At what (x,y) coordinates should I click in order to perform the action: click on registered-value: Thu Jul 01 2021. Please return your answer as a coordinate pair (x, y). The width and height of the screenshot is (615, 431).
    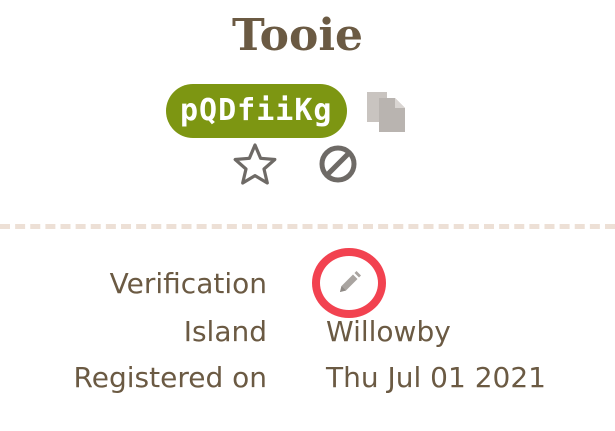
    Looking at the image, I should click on (436, 377).